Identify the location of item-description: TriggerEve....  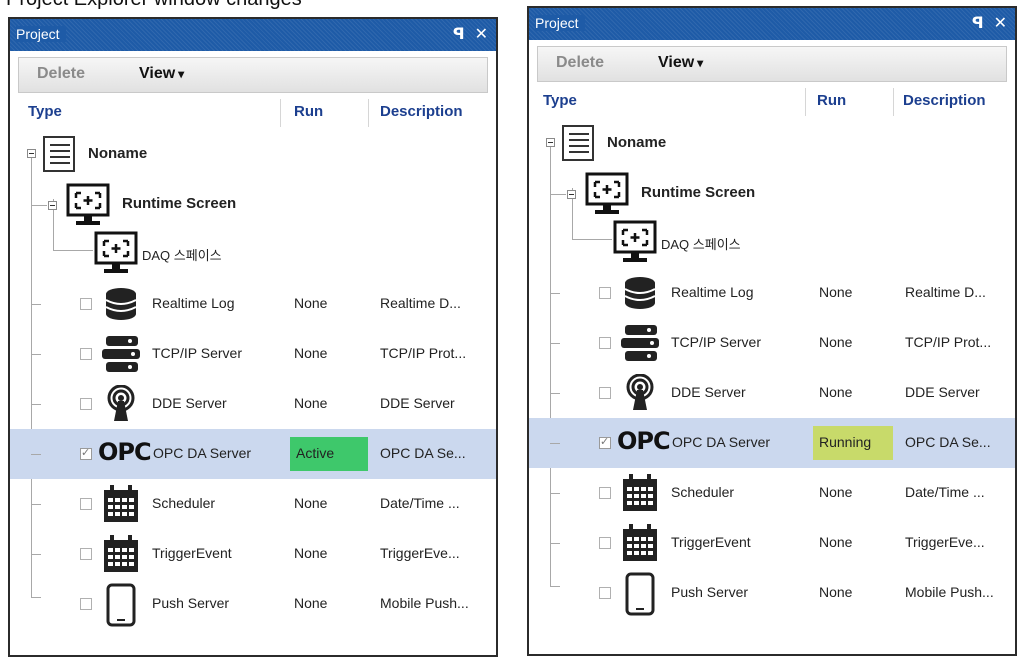
(420, 553).